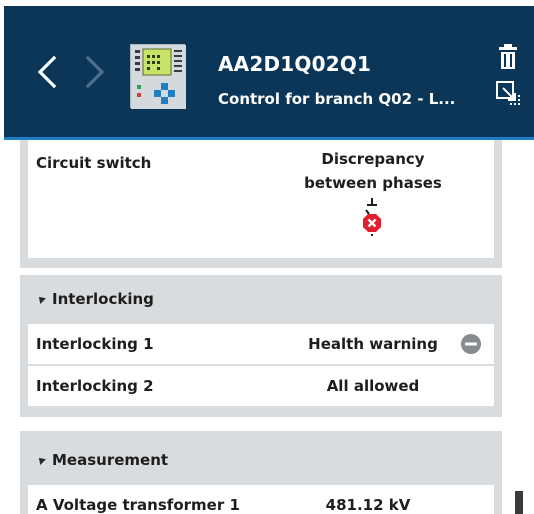  I want to click on chevron-right-icon, so click(95, 72).